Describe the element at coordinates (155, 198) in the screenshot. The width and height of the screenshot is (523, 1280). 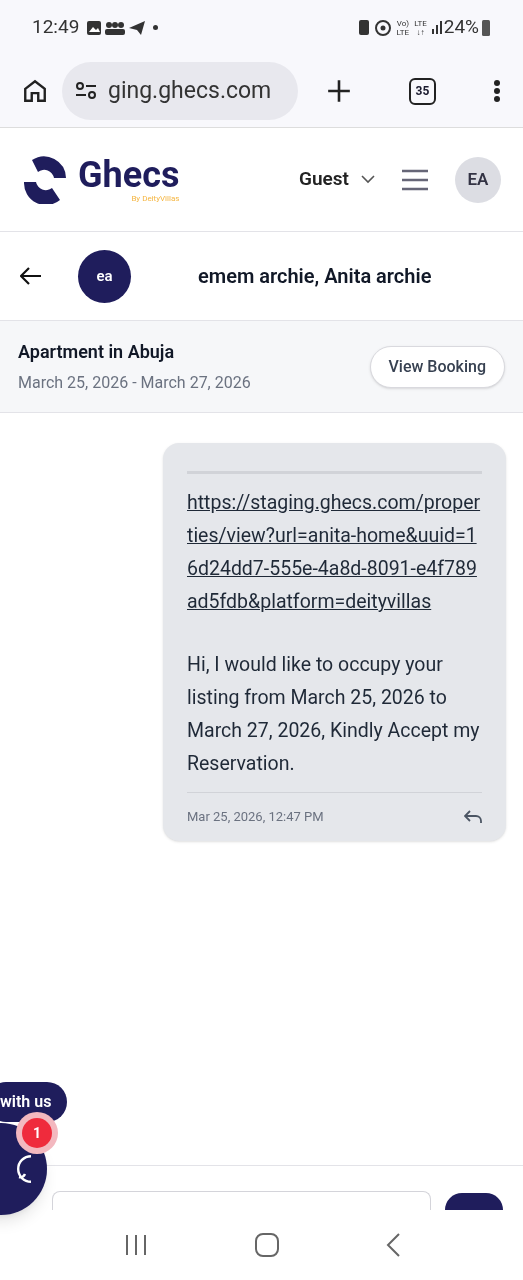
I see `logo-tagline: By DeityVillas` at that location.